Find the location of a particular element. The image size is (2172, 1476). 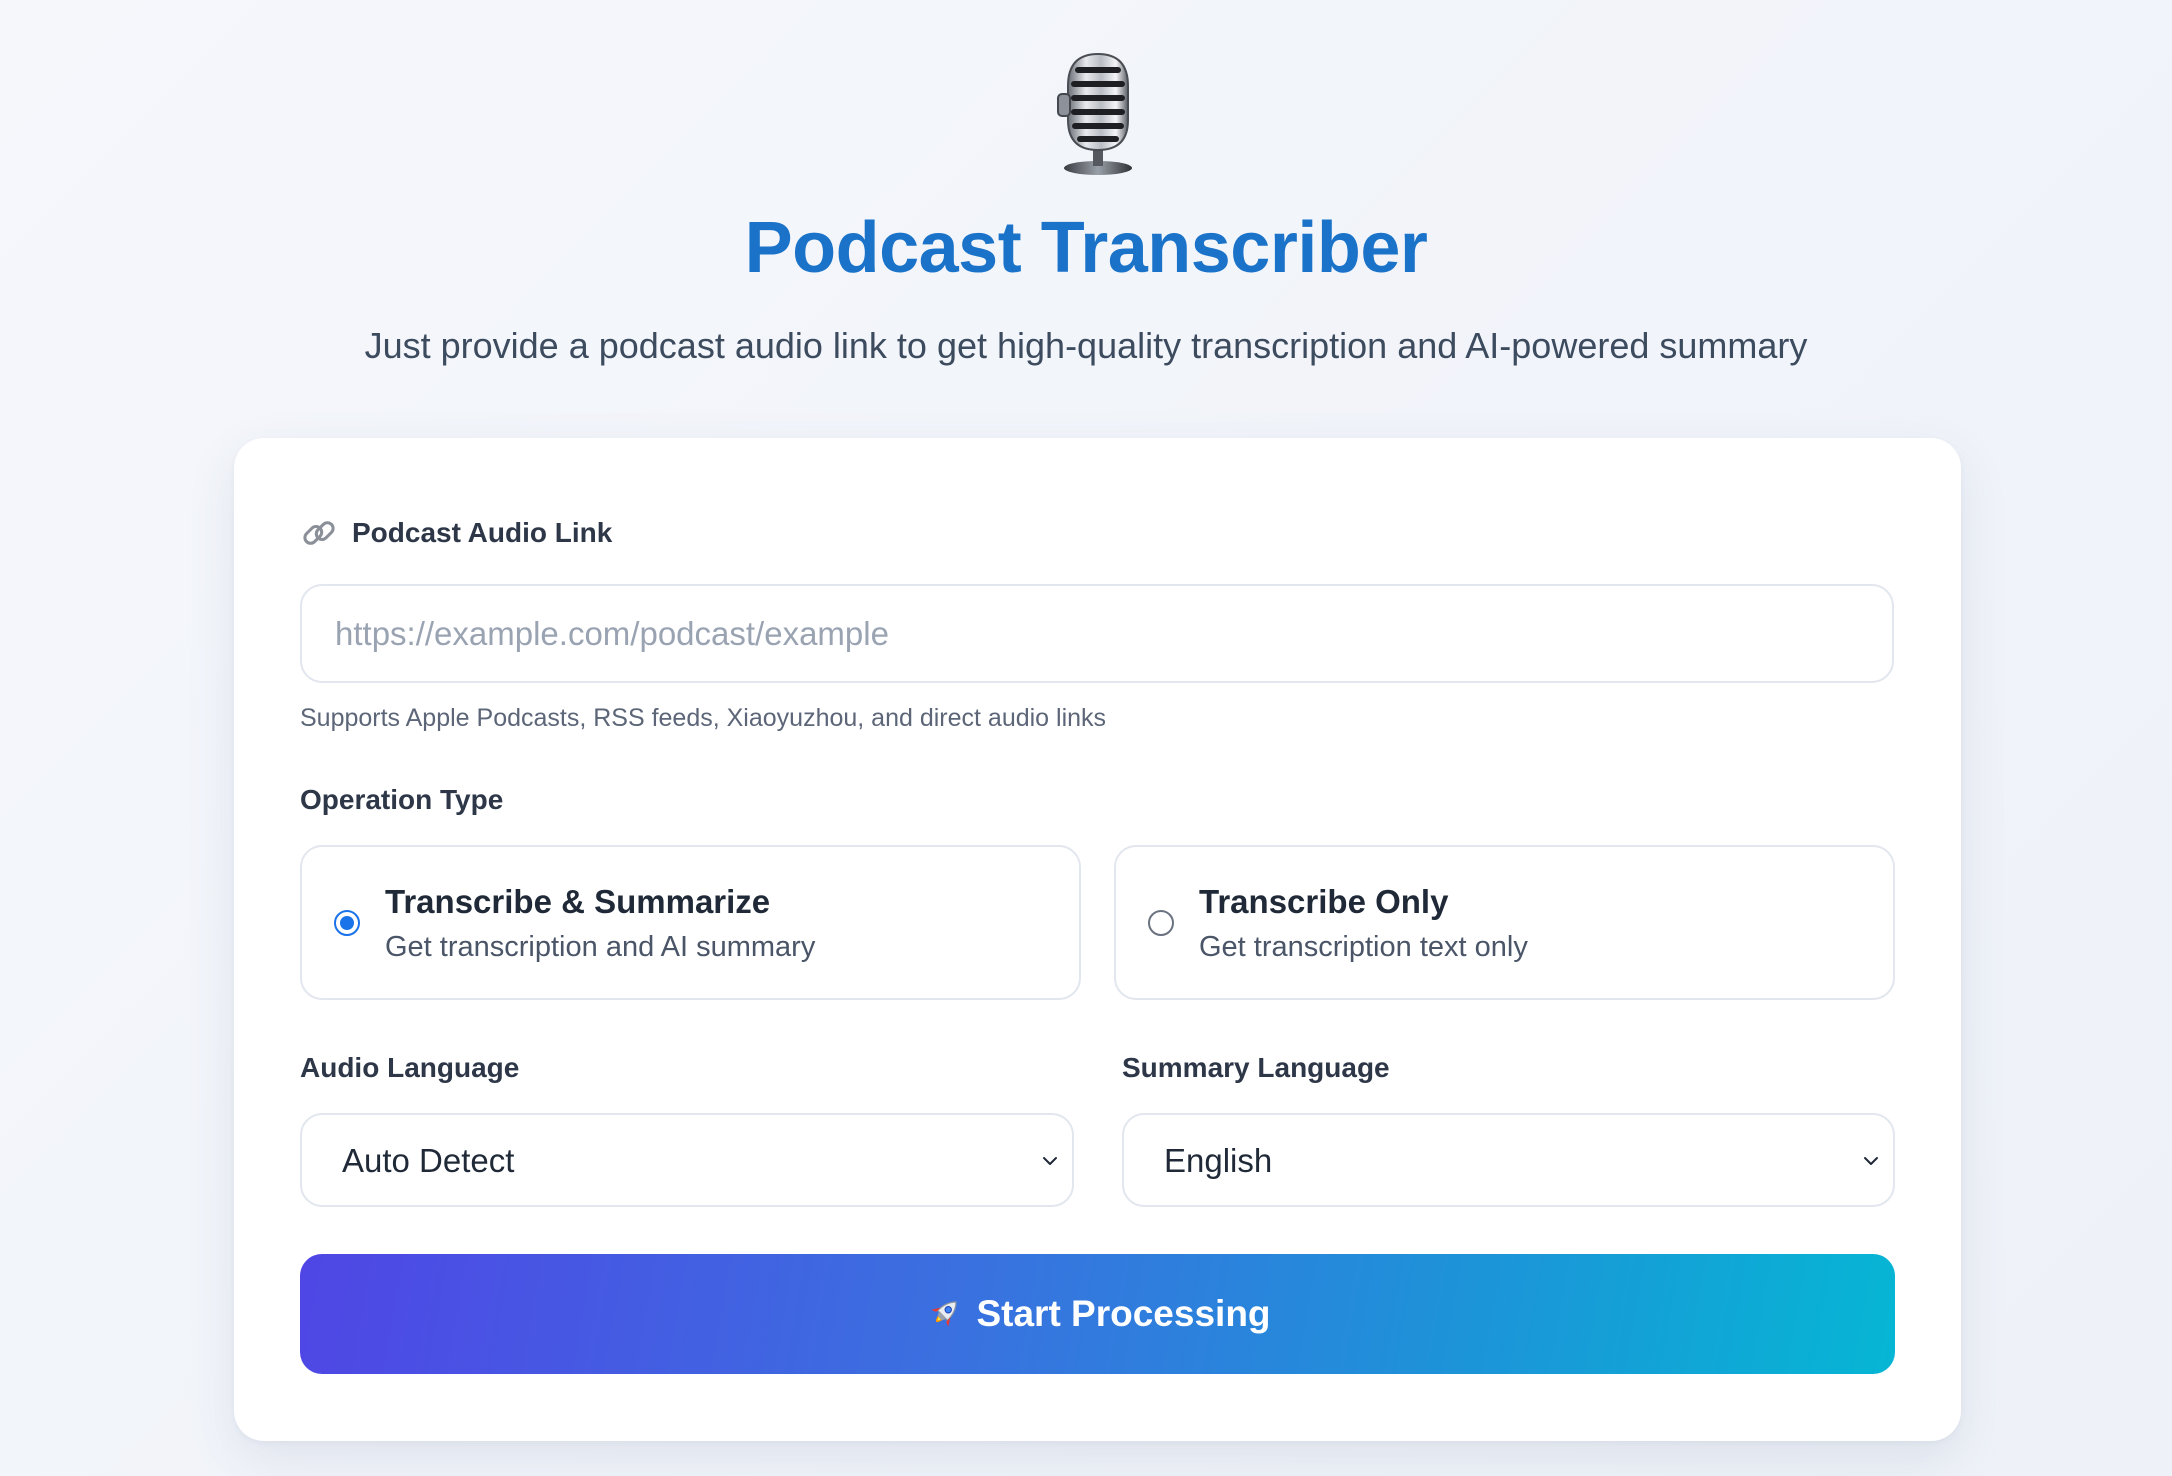

radio-transcribe-only is located at coordinates (1161, 923).